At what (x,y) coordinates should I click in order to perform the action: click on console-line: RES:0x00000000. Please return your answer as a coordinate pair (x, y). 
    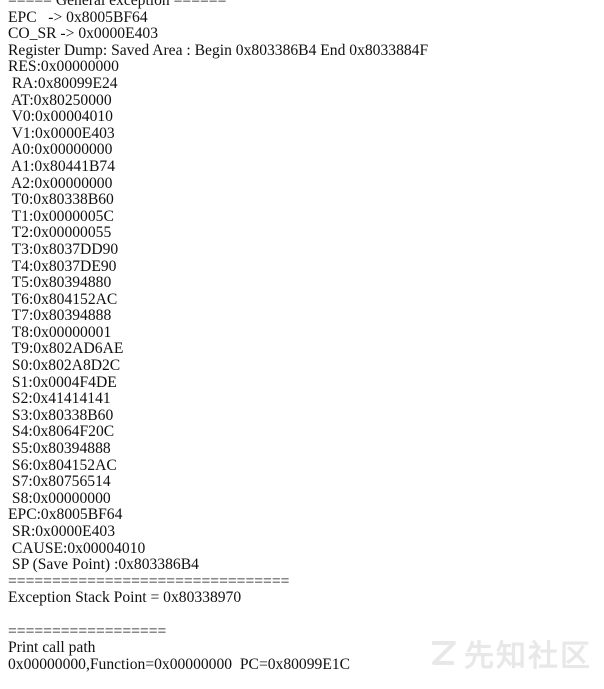
    Looking at the image, I should click on (63, 67).